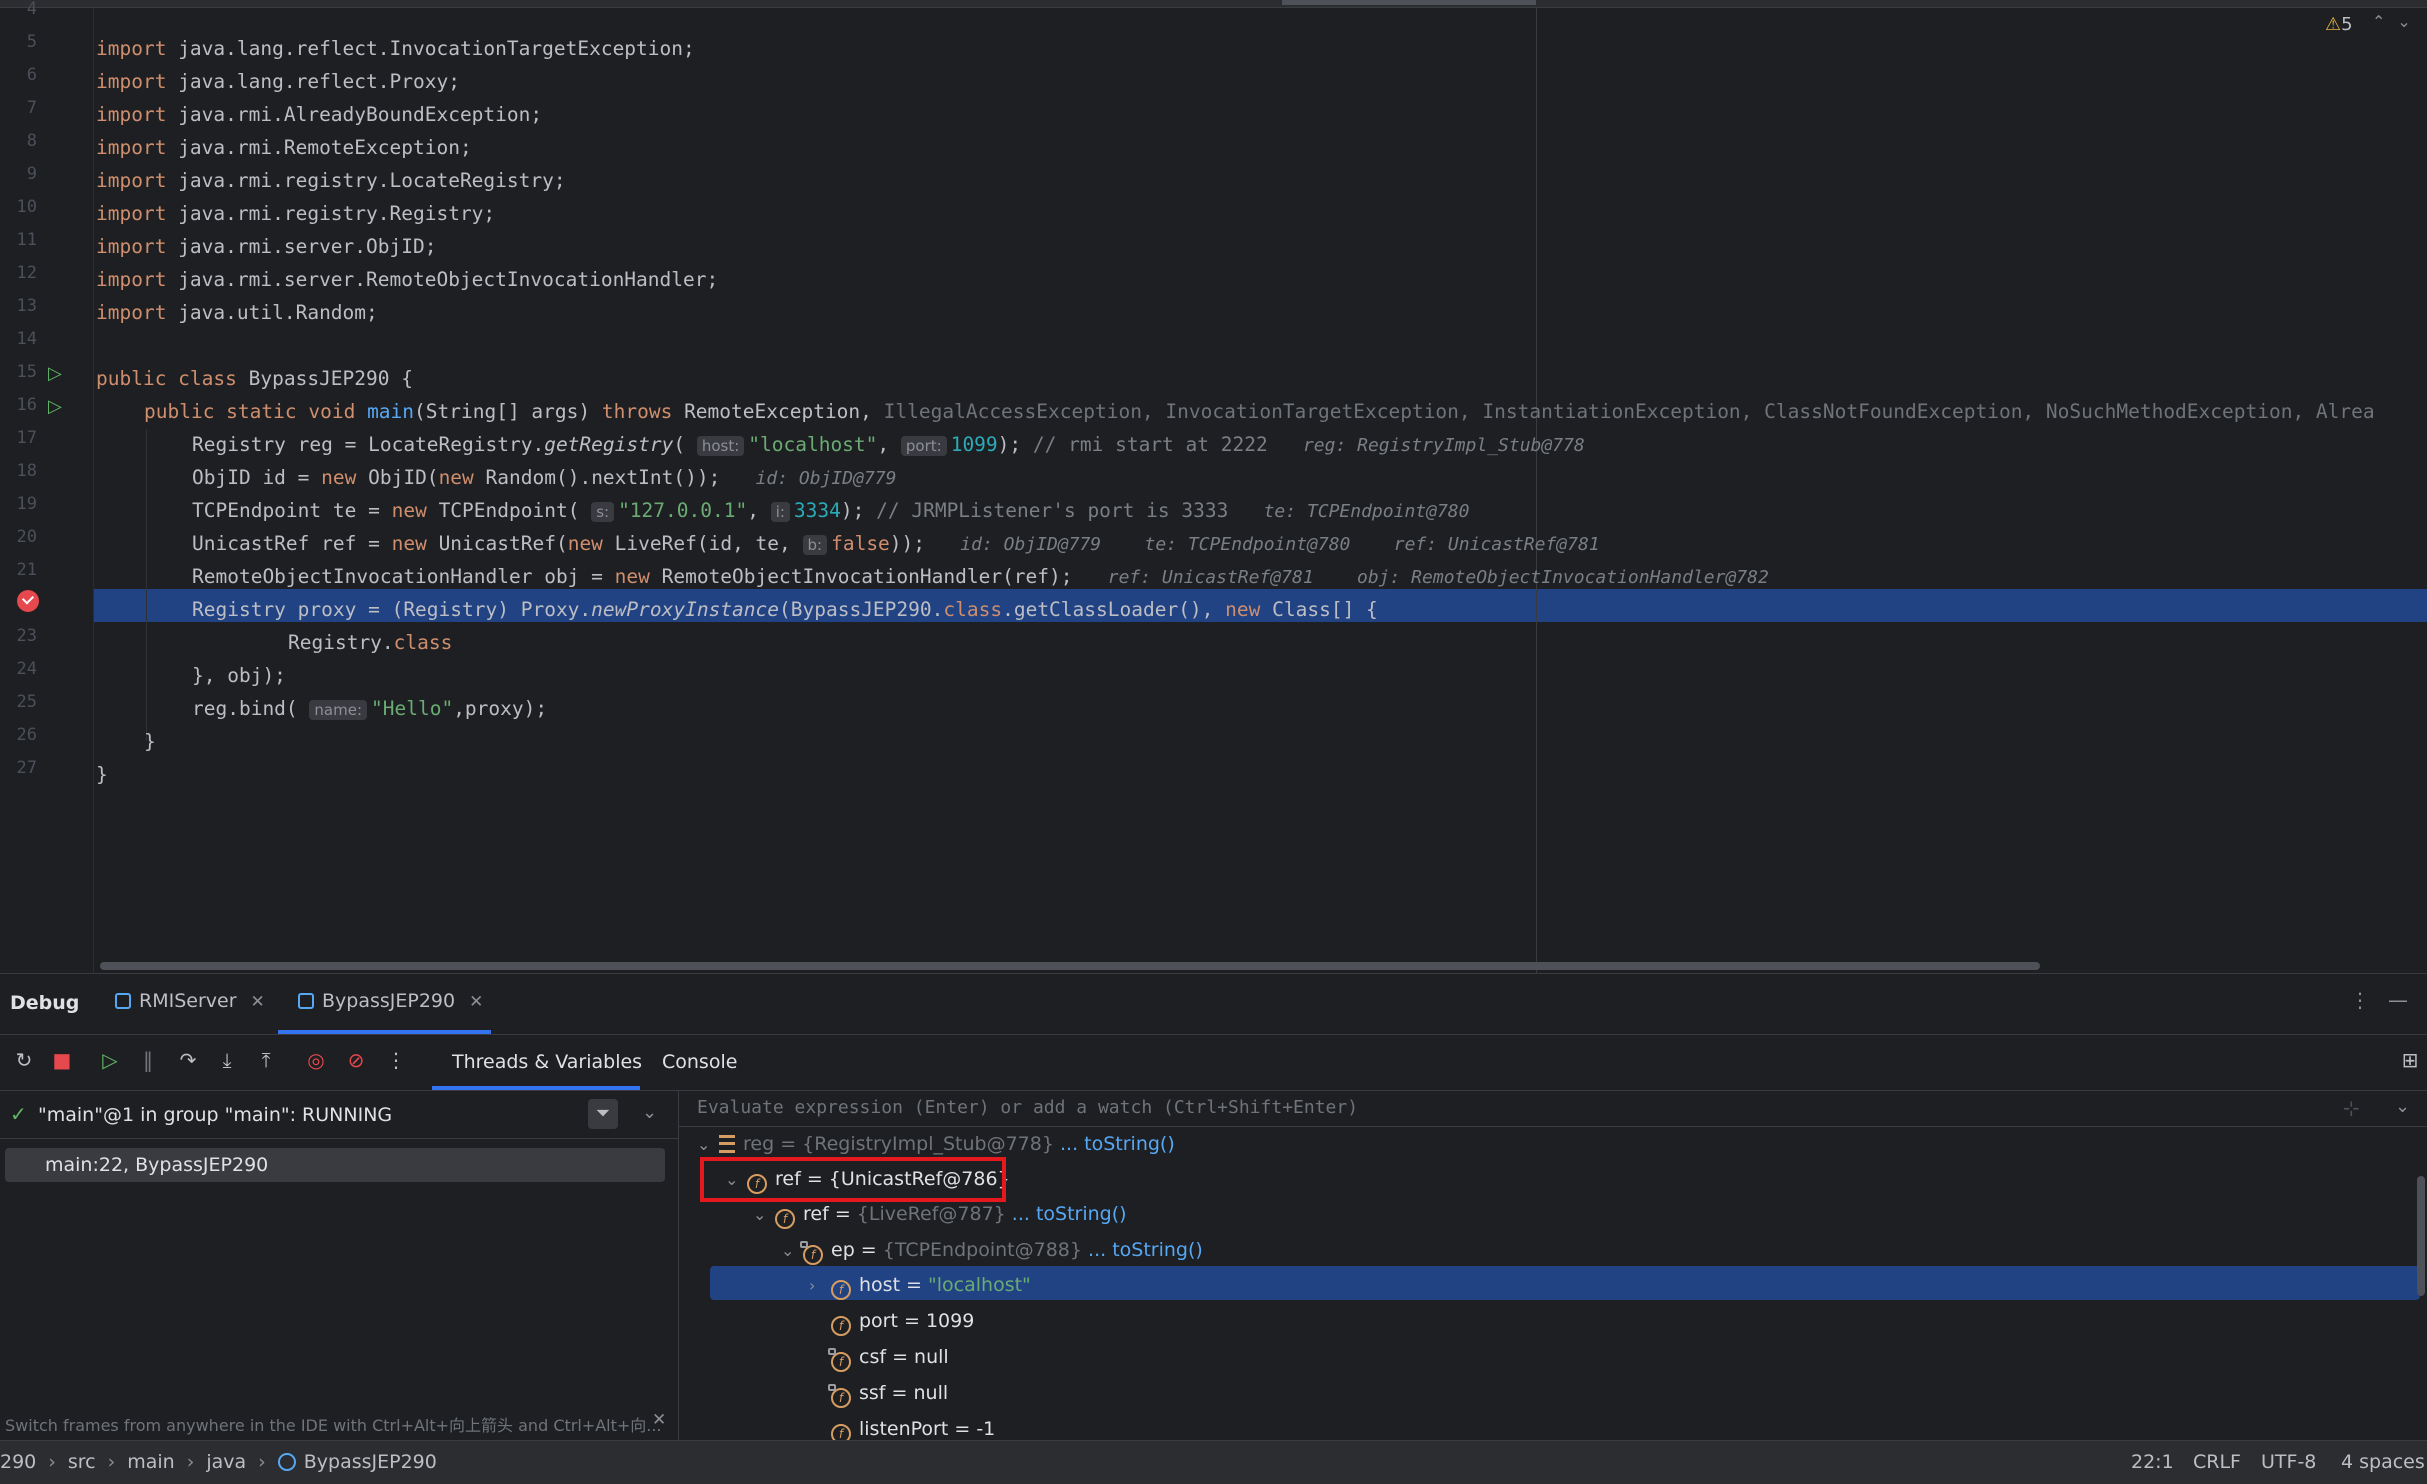  I want to click on indent-guide, so click(146, 585).